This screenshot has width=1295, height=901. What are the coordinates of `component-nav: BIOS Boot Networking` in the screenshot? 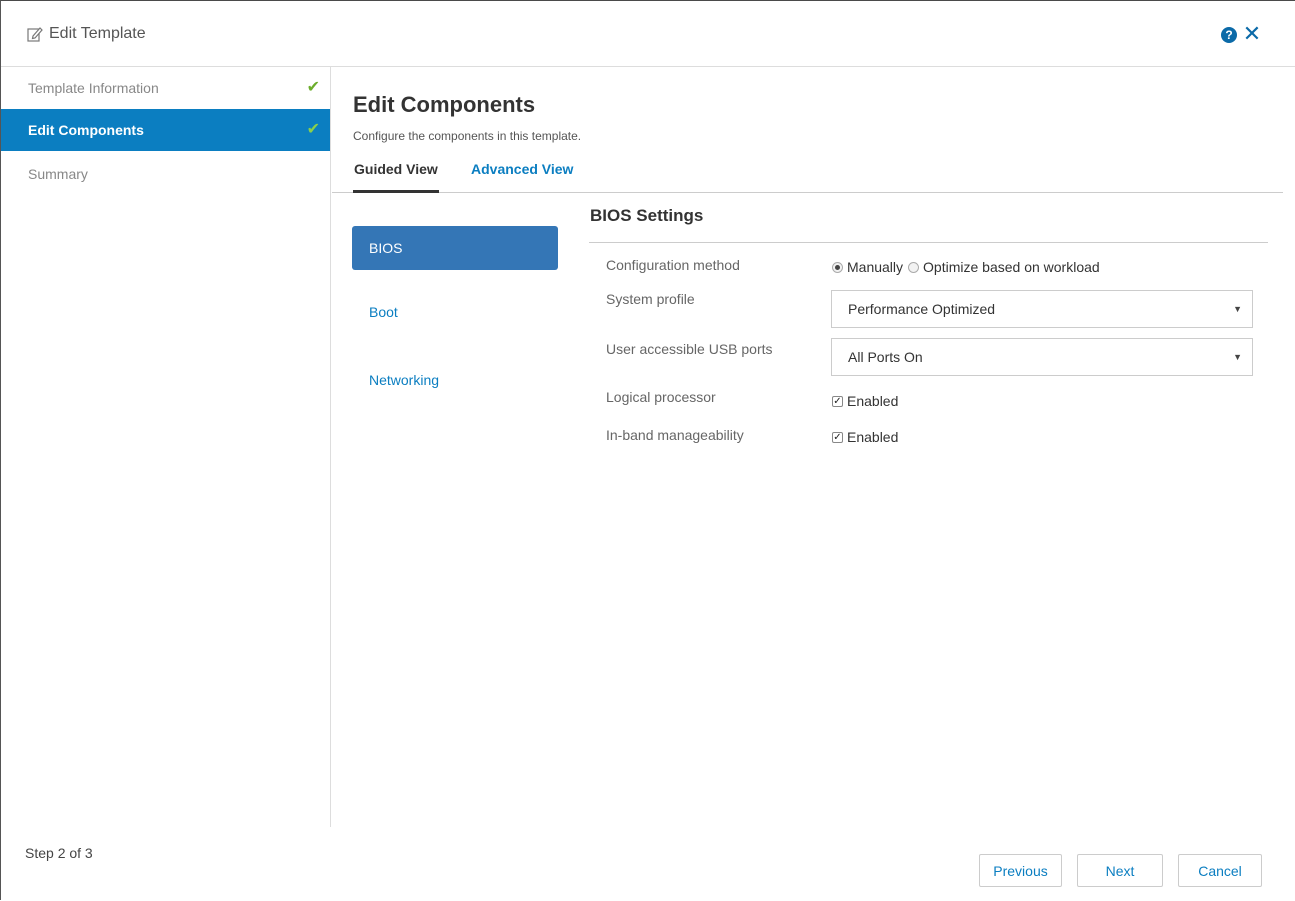 It's located at (455, 314).